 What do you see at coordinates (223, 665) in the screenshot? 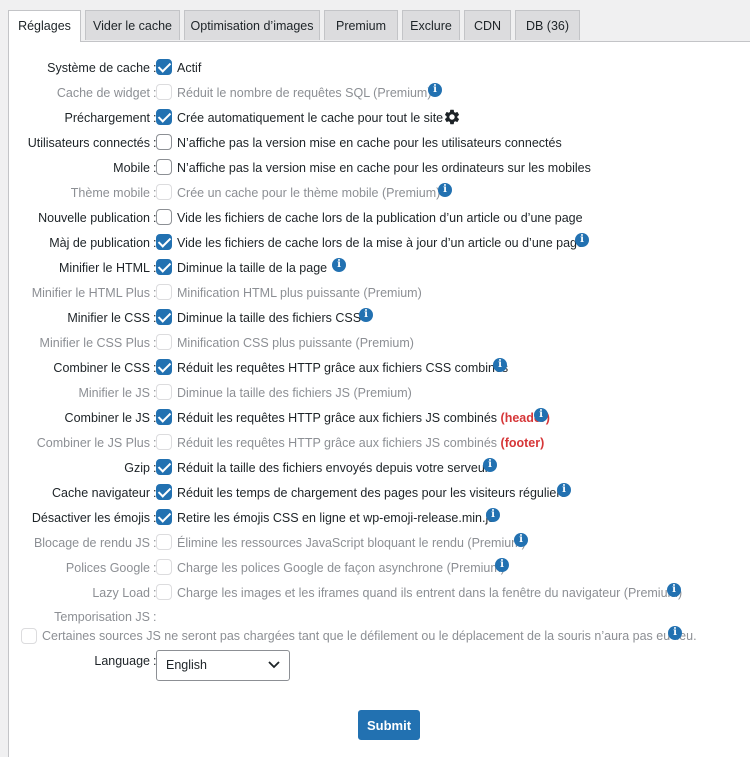
I see `language-select: English` at bounding box center [223, 665].